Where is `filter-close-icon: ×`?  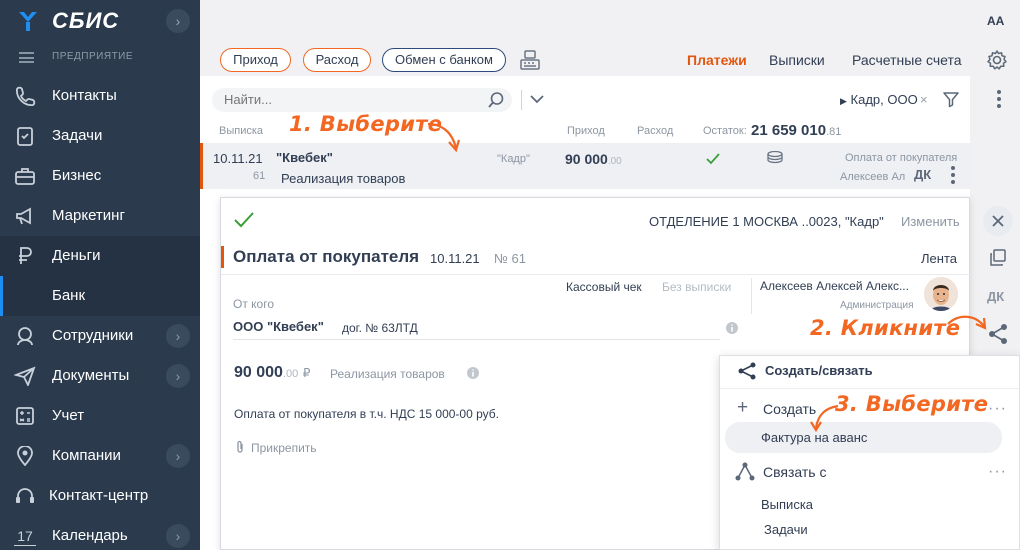 filter-close-icon: × is located at coordinates (924, 99).